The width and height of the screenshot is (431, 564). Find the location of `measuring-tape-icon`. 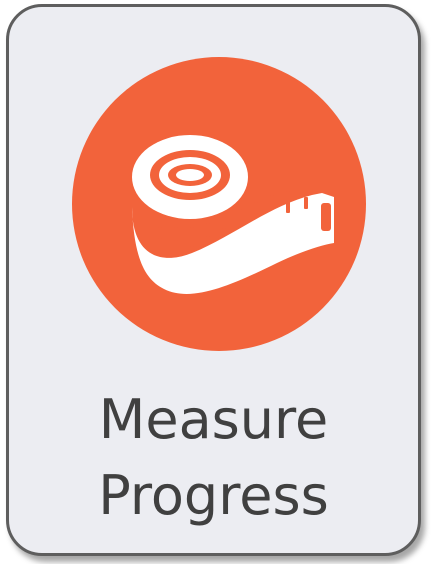

measuring-tape-icon is located at coordinates (233, 214).